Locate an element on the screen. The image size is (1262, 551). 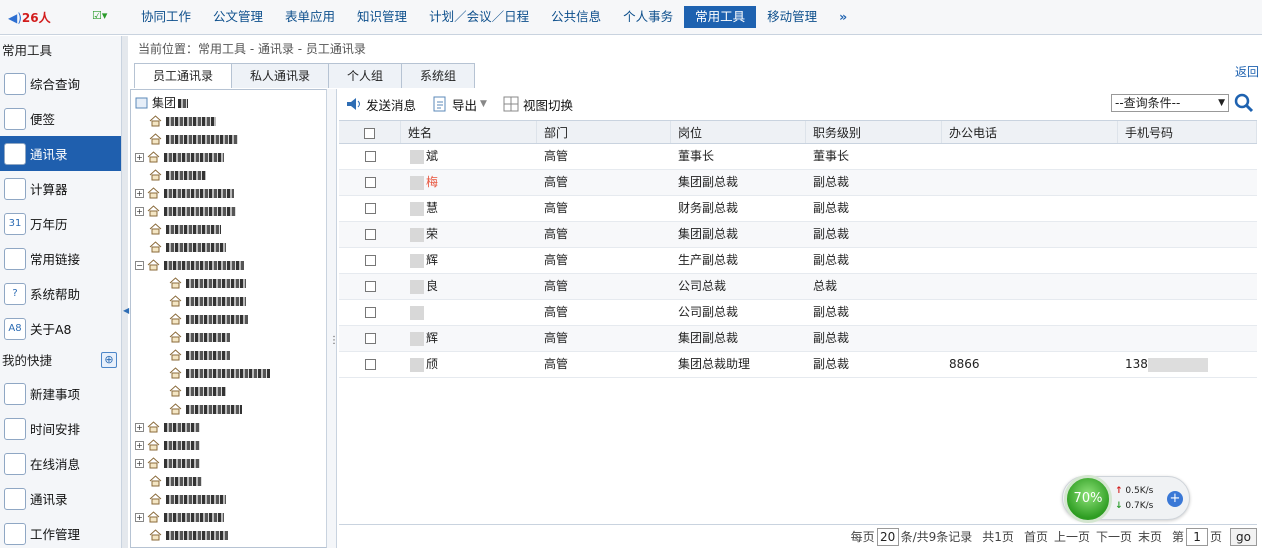
go-button: go is located at coordinates (1243, 536).